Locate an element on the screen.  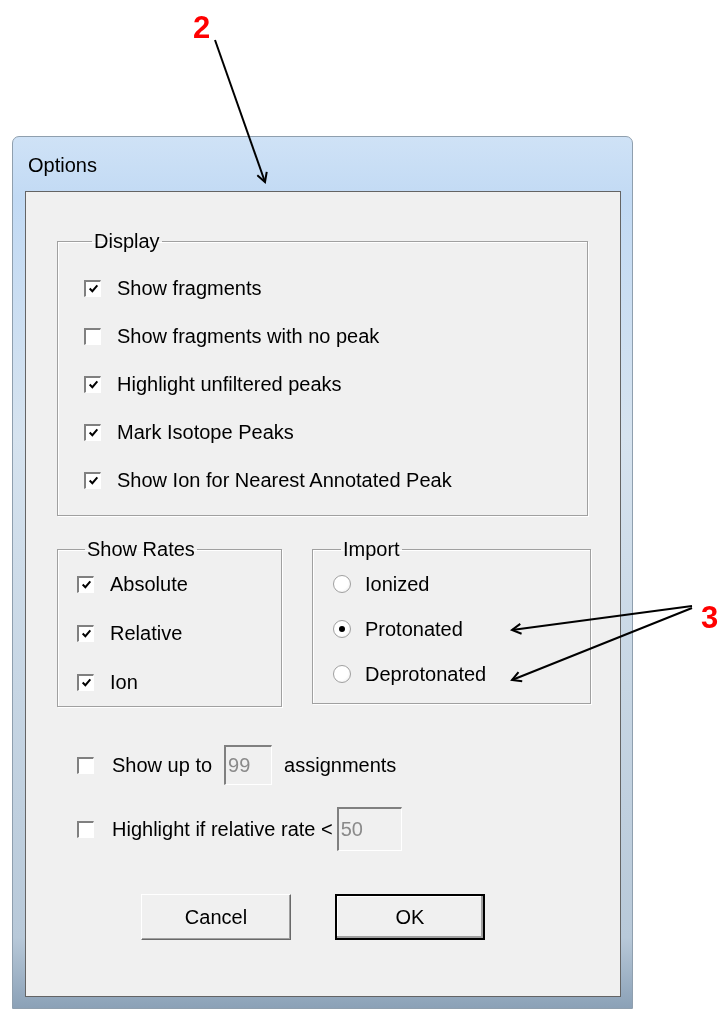
dialog-button: Cancel is located at coordinates (216, 917).